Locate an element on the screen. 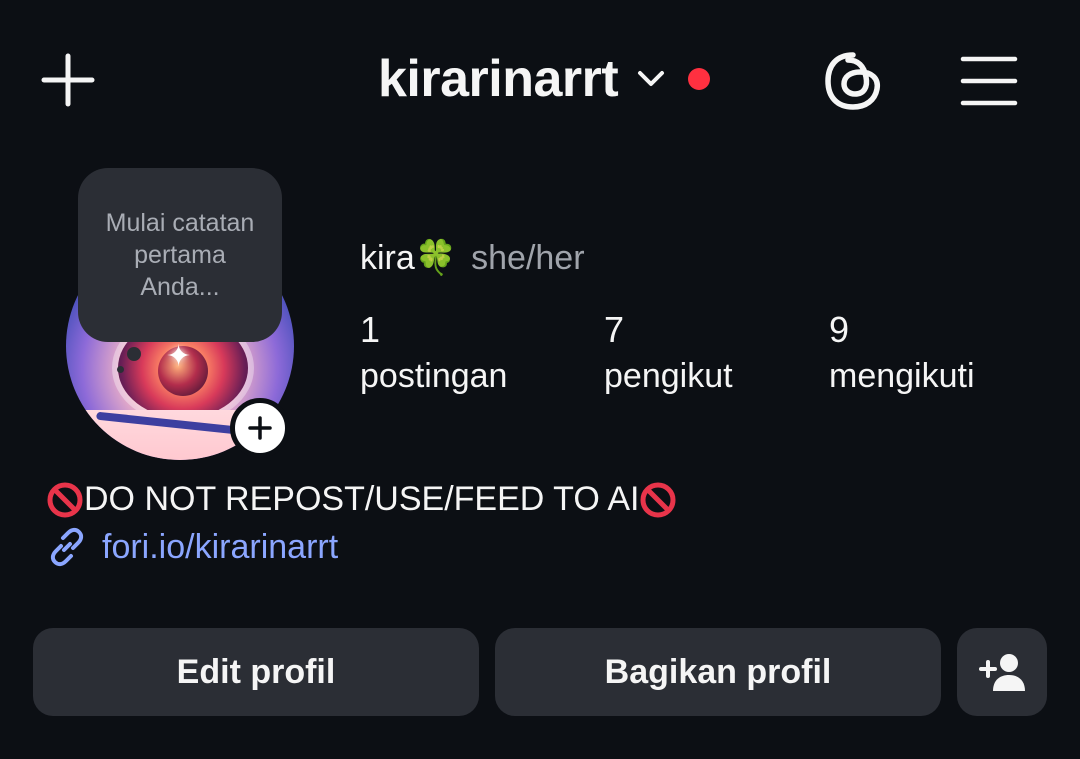  edit-profile-button: Edit profil is located at coordinates (256, 672).